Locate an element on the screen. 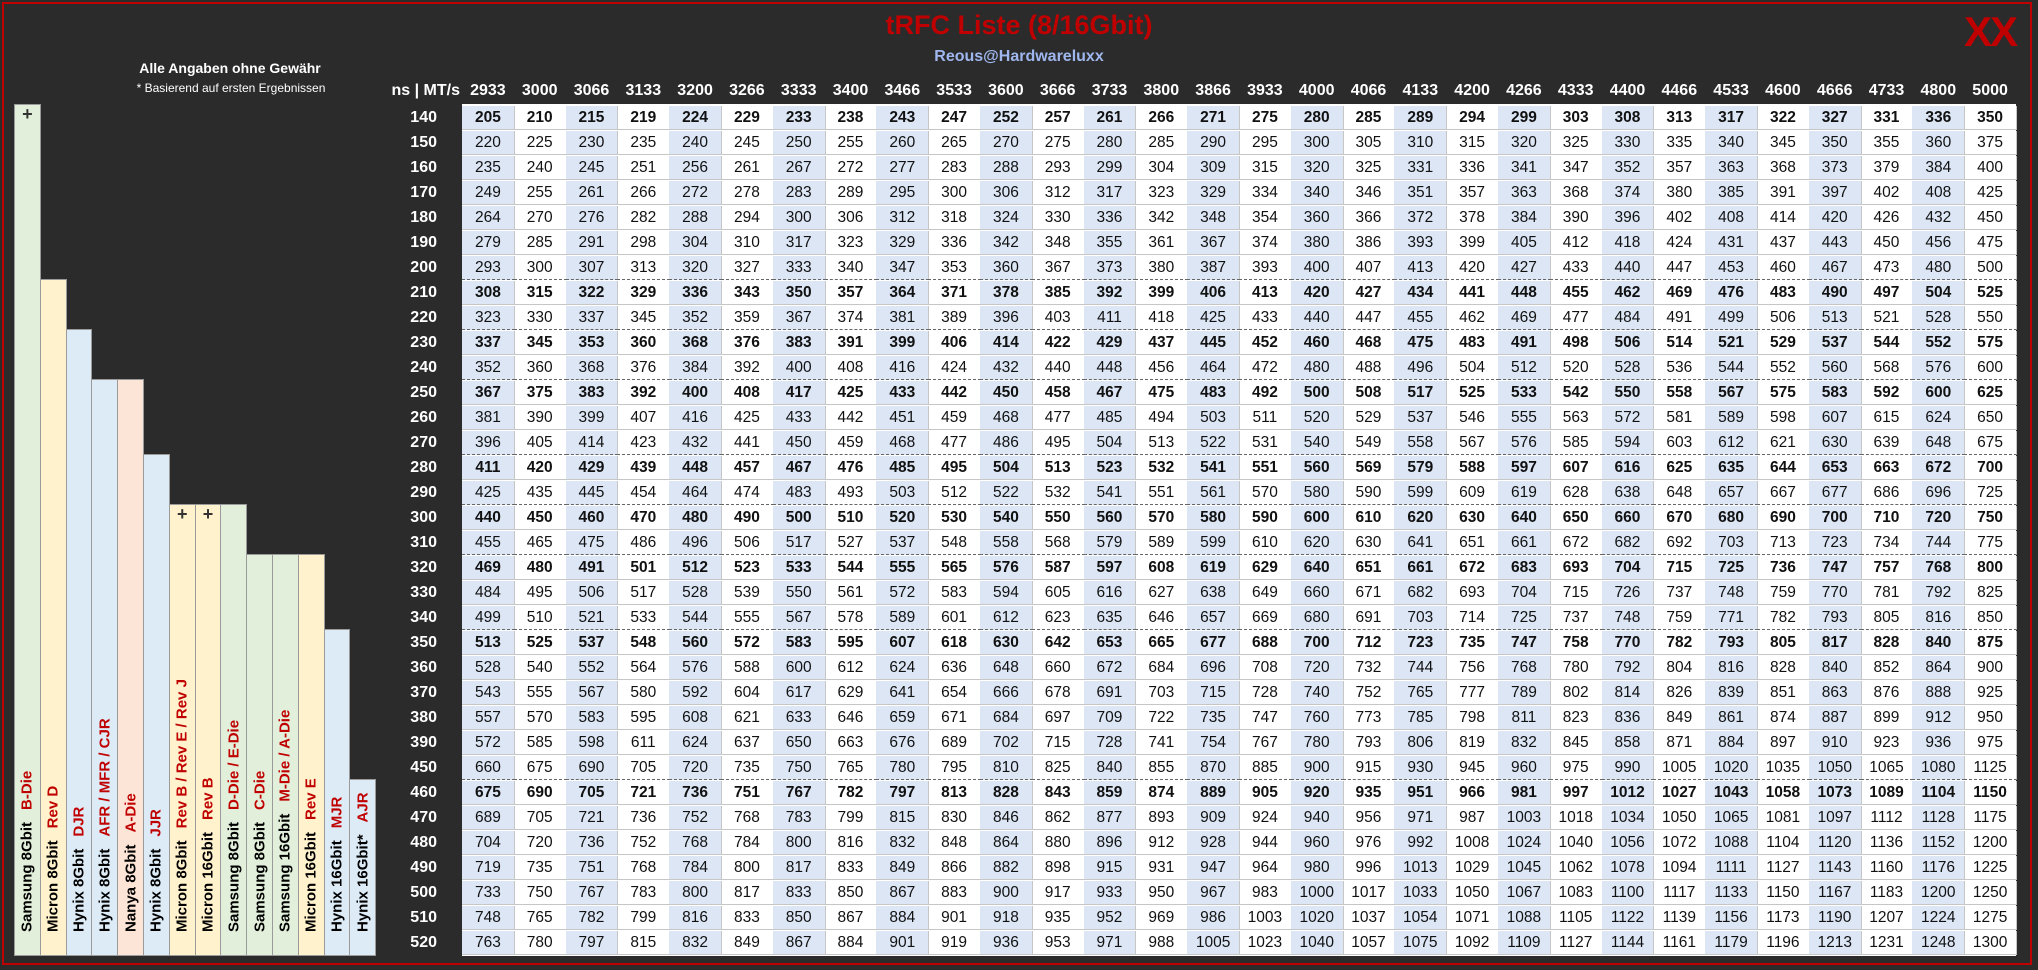 Image resolution: width=2038 pixels, height=970 pixels. trfc-cell: 414 is located at coordinates (592, 443).